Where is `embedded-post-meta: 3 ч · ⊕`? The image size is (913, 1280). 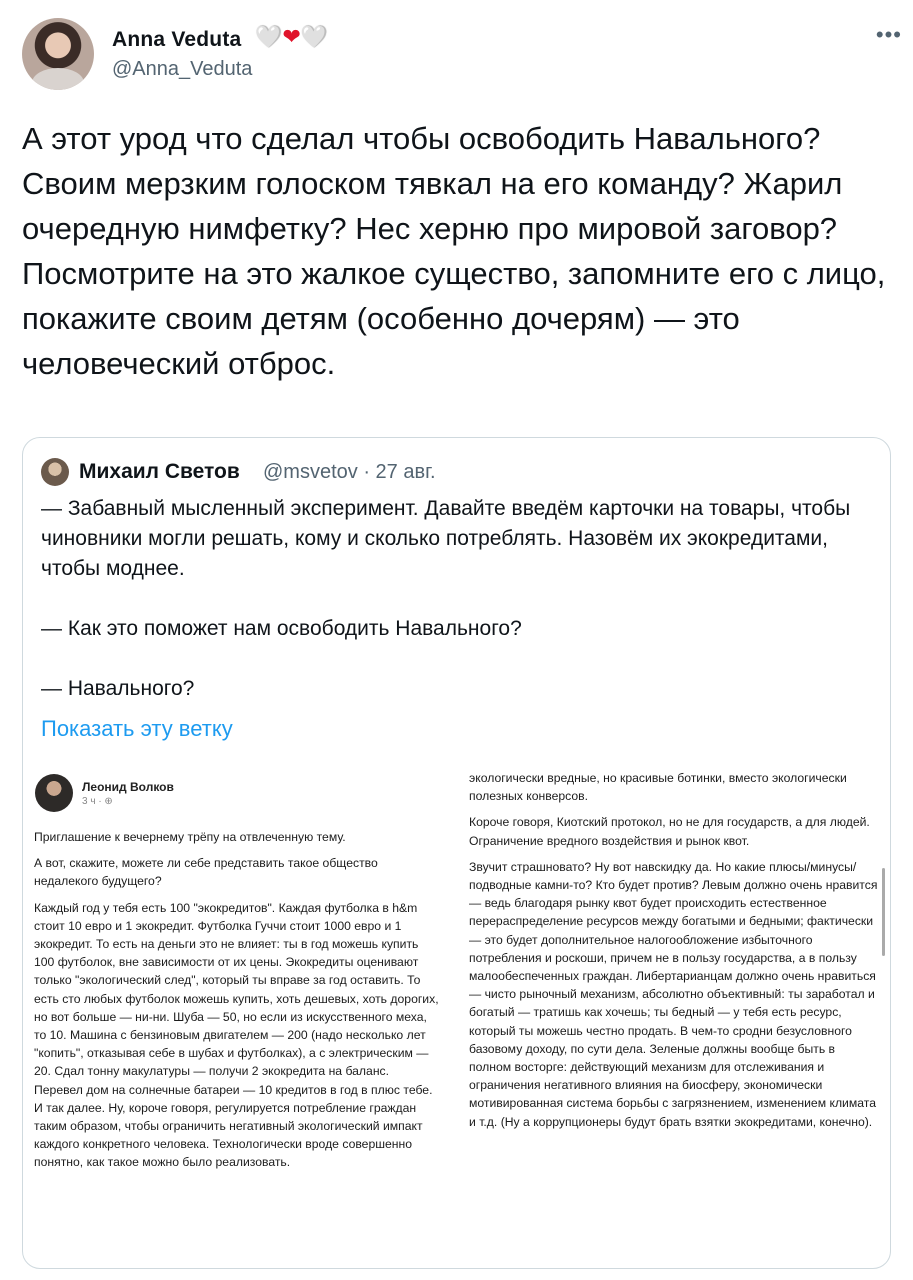 embedded-post-meta: 3 ч · ⊕ is located at coordinates (97, 801).